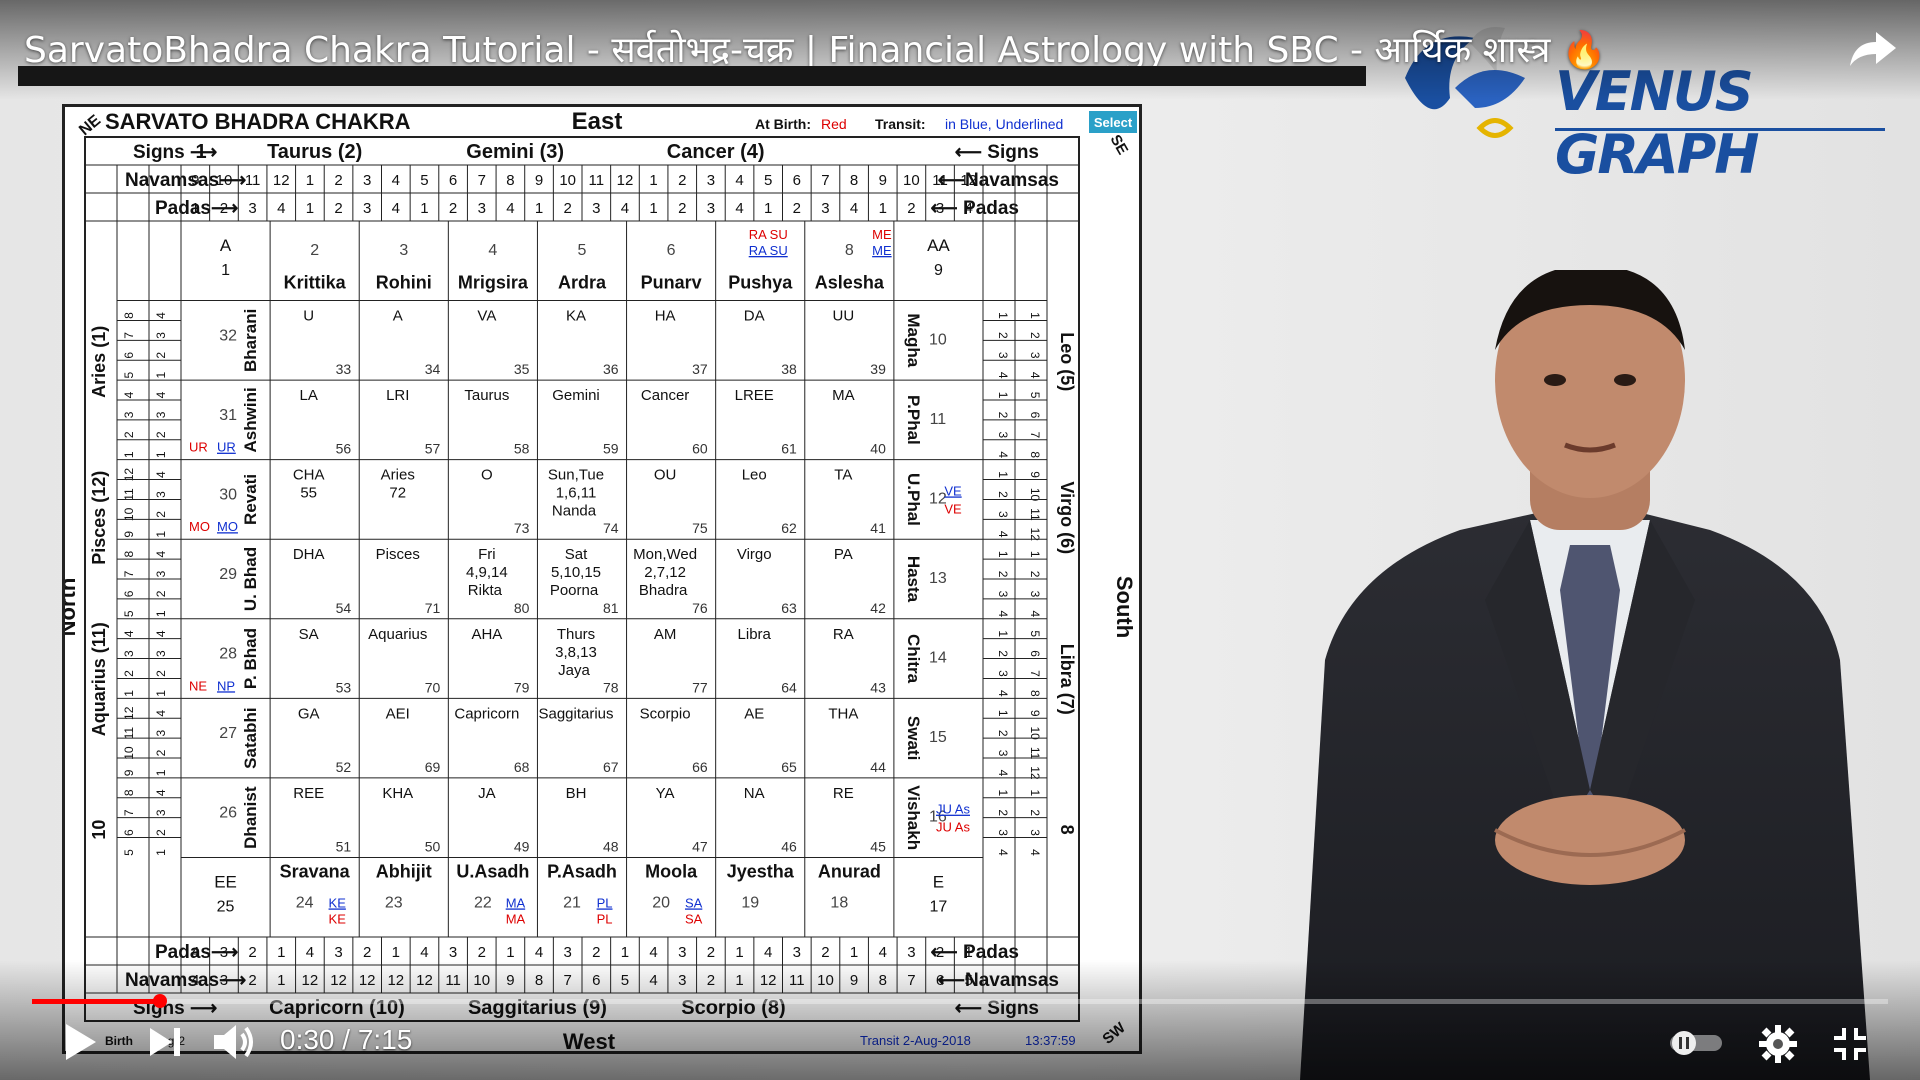 Image resolution: width=1920 pixels, height=1080 pixels. Describe the element at coordinates (225, 270) in the screenshot. I see `corner-number: 1` at that location.